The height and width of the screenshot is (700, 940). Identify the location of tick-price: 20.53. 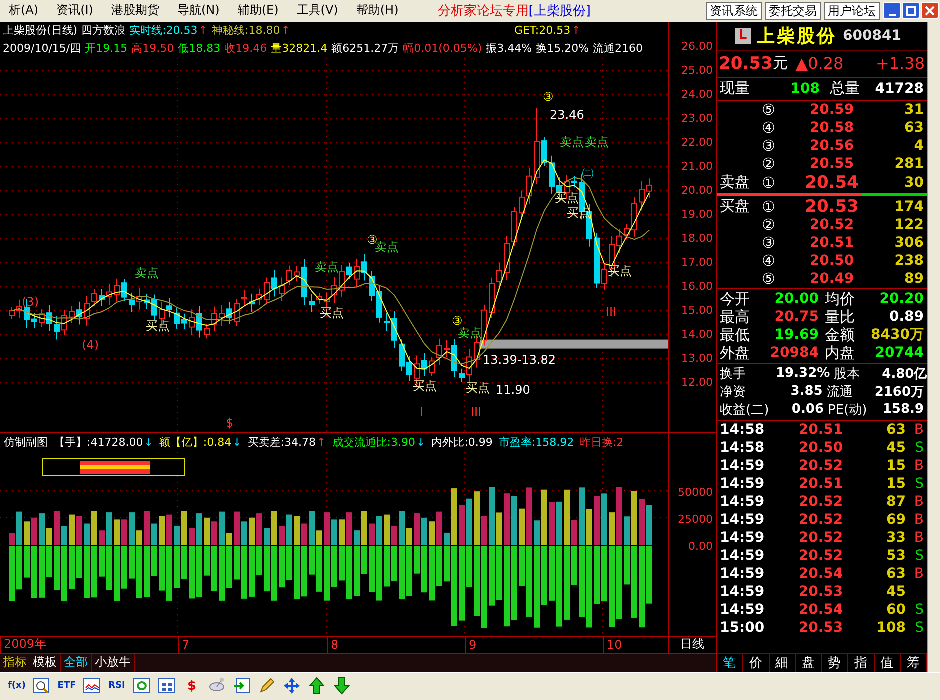
(821, 628).